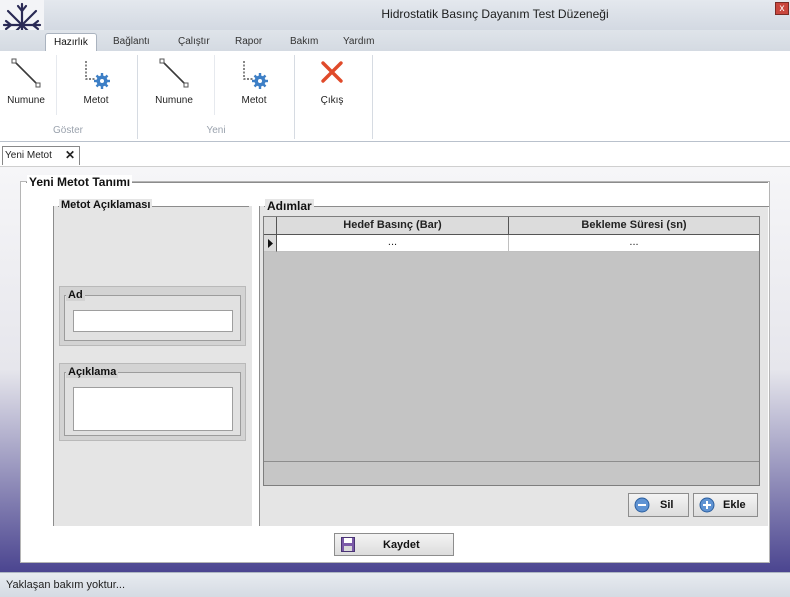 The height and width of the screenshot is (597, 790). I want to click on name-input, so click(153, 321).